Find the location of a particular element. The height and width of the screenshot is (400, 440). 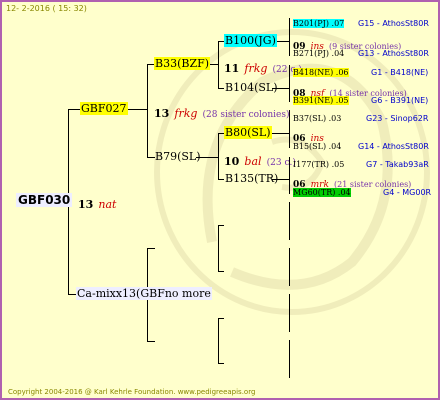

gen2-b-info: 10 bal (23 c.) is located at coordinates (260, 159).